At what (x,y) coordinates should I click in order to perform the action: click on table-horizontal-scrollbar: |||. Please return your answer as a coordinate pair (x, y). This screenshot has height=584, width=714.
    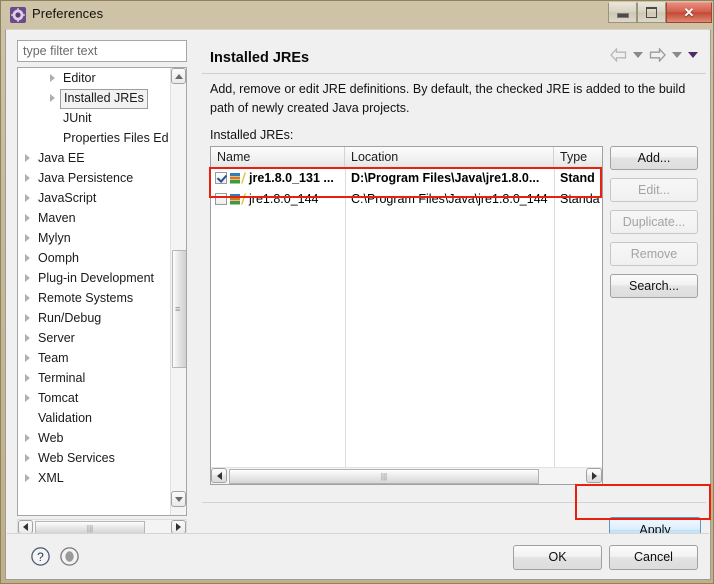
    Looking at the image, I should click on (406, 475).